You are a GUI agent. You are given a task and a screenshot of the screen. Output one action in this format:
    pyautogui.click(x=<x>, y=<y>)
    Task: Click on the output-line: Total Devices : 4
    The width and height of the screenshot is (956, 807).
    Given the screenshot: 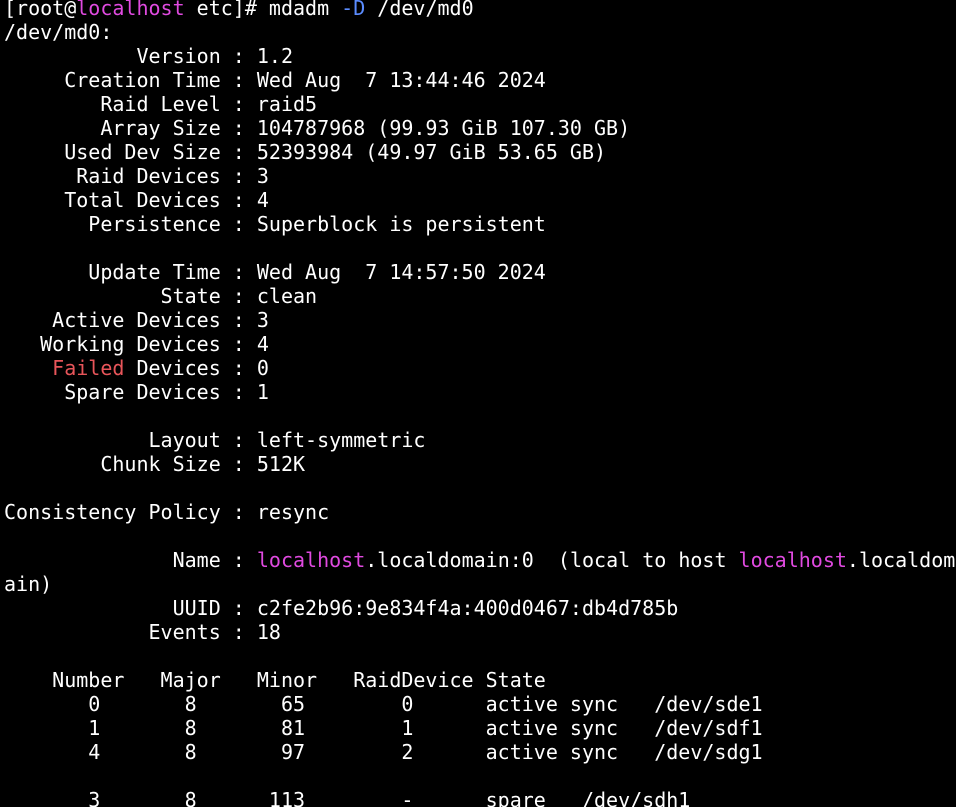 What is the action you would take?
    pyautogui.click(x=136, y=200)
    